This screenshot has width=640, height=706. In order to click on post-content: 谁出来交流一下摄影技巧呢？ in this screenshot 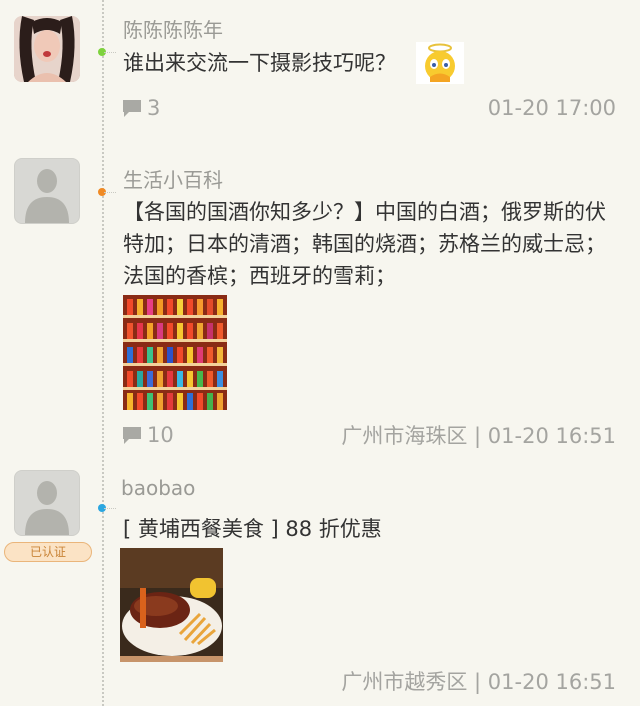, I will do `click(368, 63)`.